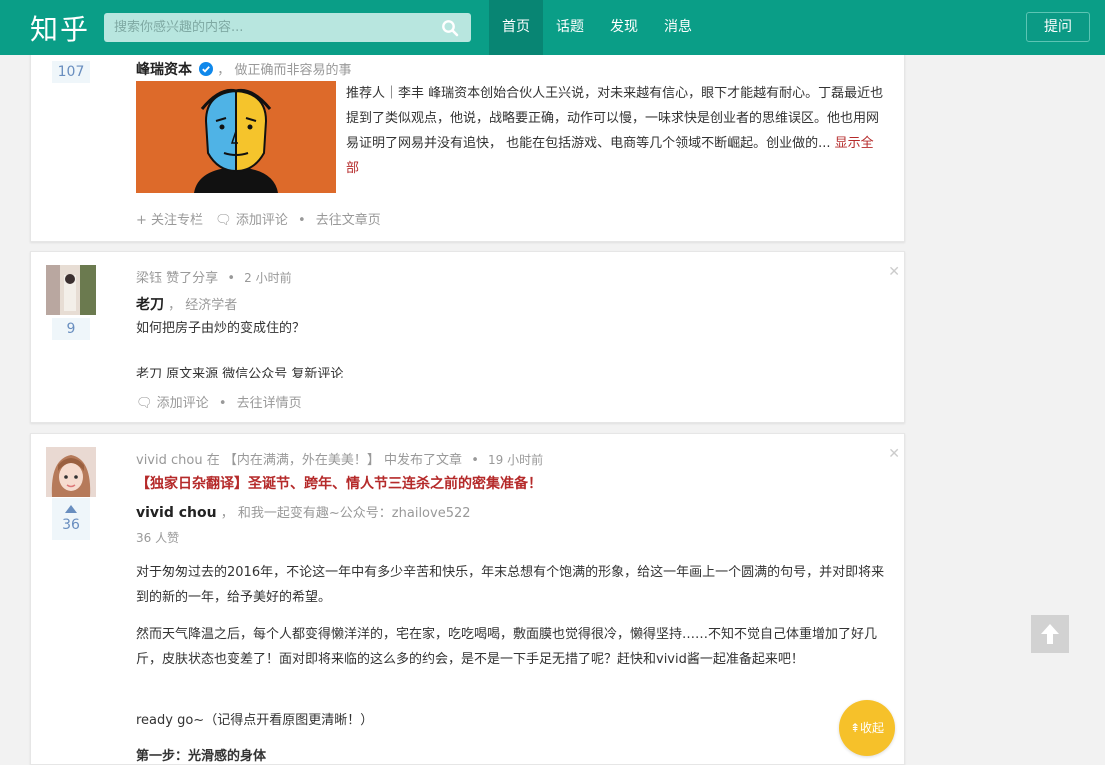  What do you see at coordinates (339, 483) in the screenshot?
I see `article-title: 【独家日杂翻译】圣诞节、跨年、情人节三连杀之前的密集准备！` at bounding box center [339, 483].